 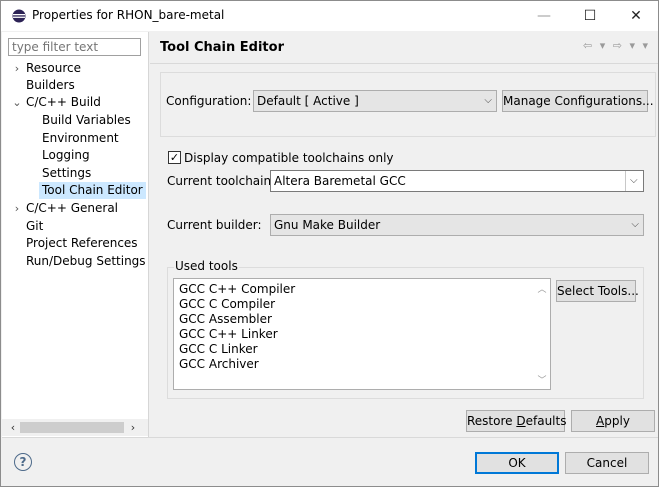 What do you see at coordinates (457, 181) in the screenshot?
I see `current-toolchain-select: Altera Baremetal GCC ⌵` at bounding box center [457, 181].